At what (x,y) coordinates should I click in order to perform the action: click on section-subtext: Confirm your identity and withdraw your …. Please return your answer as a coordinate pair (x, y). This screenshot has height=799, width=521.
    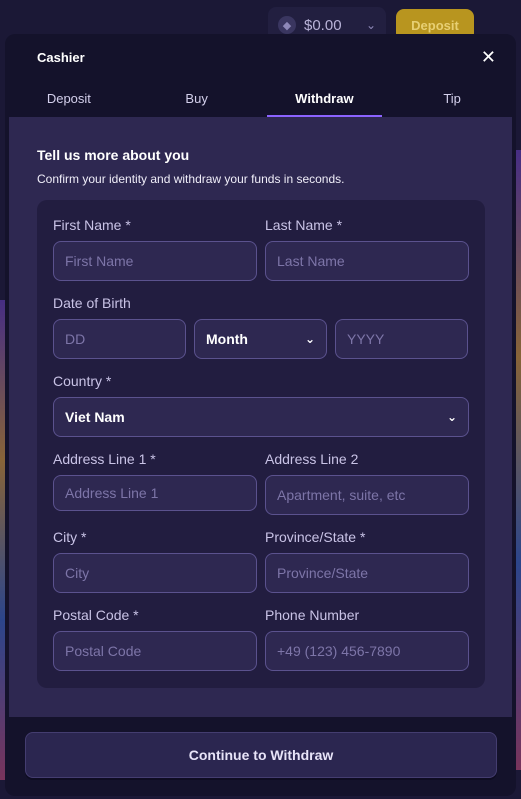
    Looking at the image, I should click on (191, 179).